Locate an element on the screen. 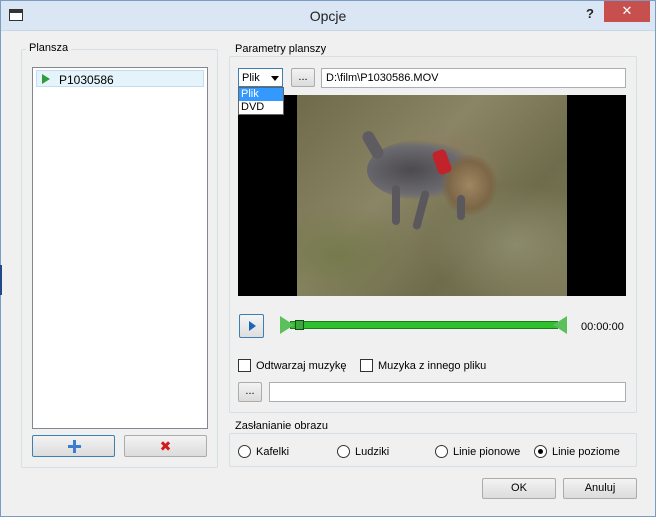 The width and height of the screenshot is (656, 517). music-other-file-label: Muzyka z innego pliku is located at coordinates (432, 366).